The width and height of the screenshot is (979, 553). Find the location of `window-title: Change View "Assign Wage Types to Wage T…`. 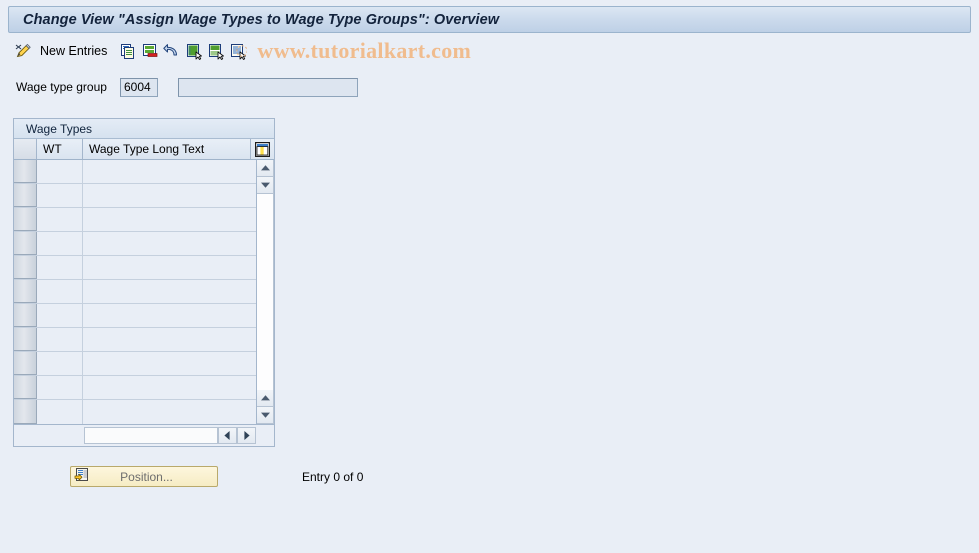

window-title: Change View "Assign Wage Types to Wage T… is located at coordinates (261, 19).